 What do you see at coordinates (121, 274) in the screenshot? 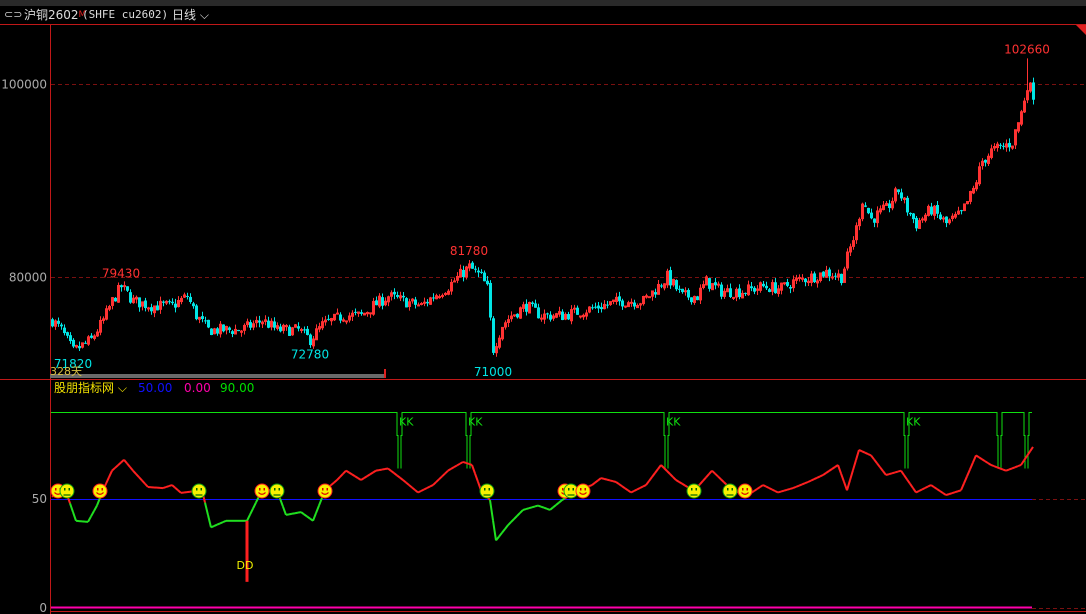
I see `price-extreme-label: 79430` at bounding box center [121, 274].